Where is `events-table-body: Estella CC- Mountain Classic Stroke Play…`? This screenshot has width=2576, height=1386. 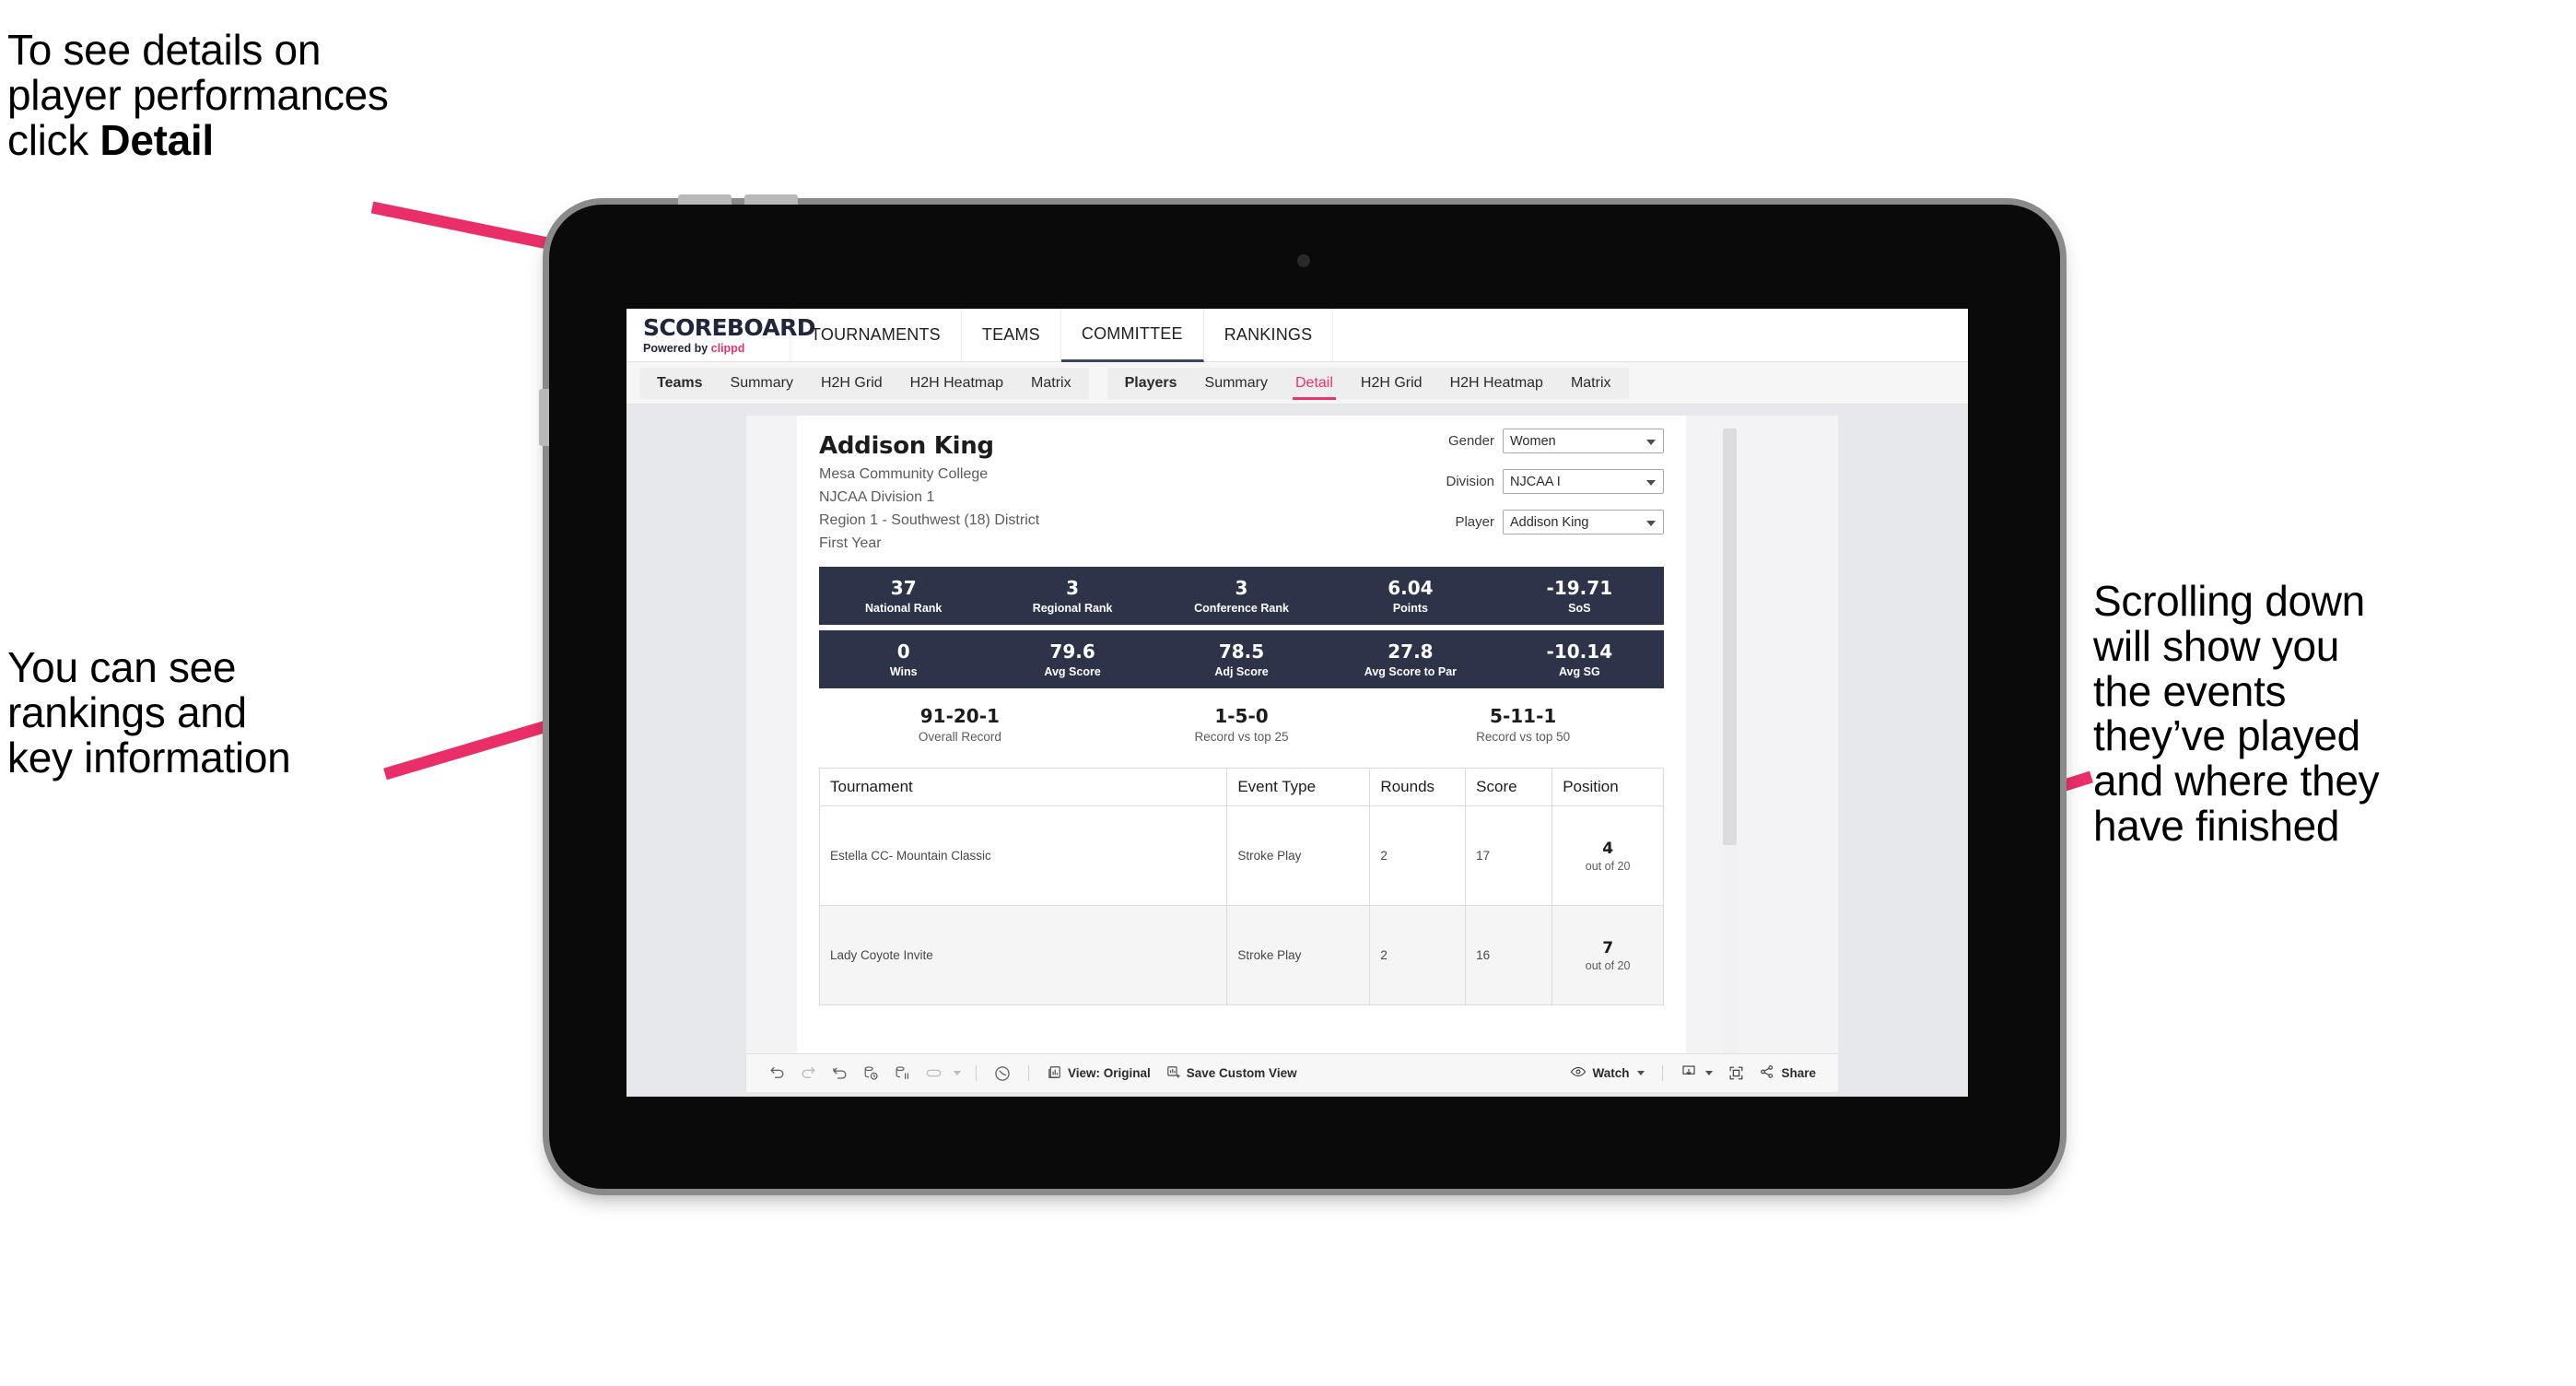 events-table-body: Estella CC- Mountain Classic Stroke Play… is located at coordinates (1241, 905).